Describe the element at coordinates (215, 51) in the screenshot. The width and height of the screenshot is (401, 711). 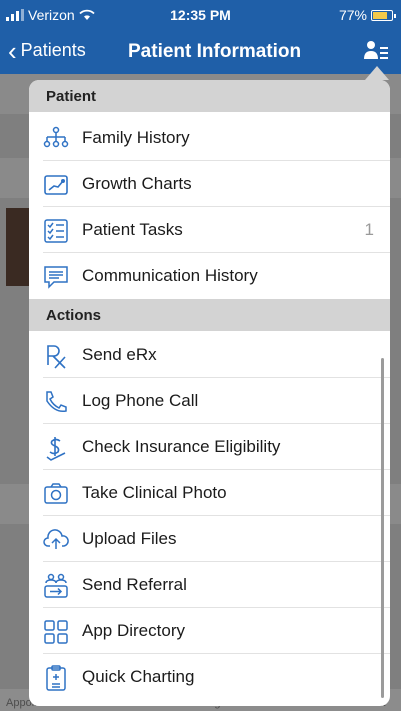
I see `page-title: Patient Information` at that location.